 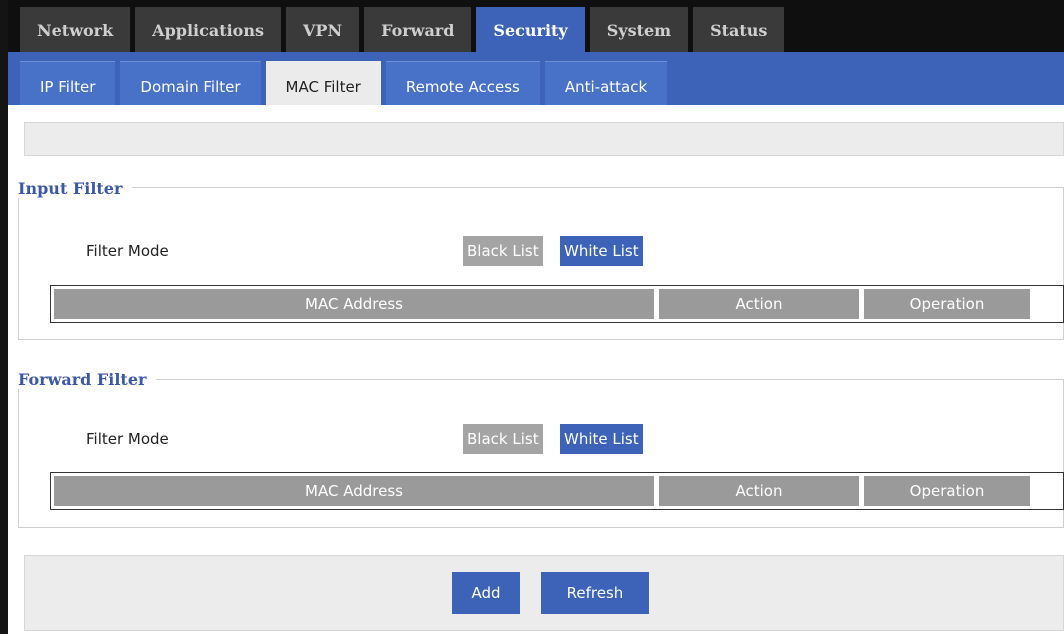 I want to click on input-filter-title: Input Filter, so click(x=75, y=188).